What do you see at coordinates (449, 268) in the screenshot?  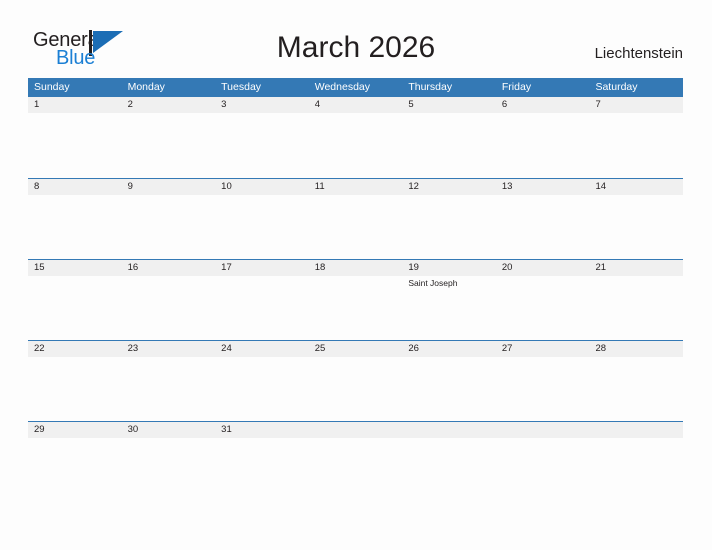 I see `day-number: 19` at bounding box center [449, 268].